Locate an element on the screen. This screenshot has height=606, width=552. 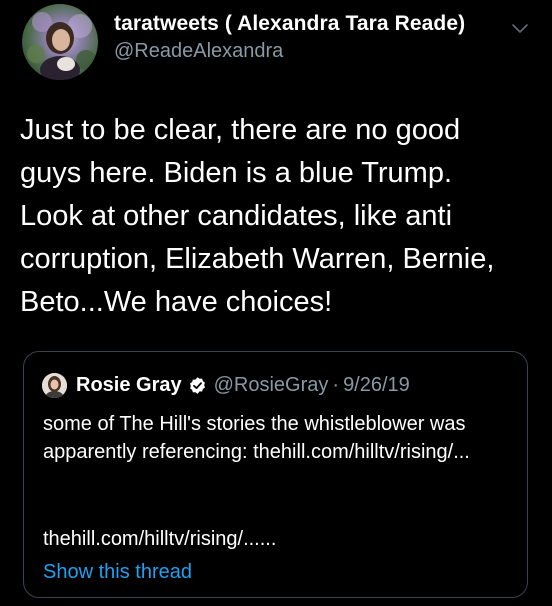
quoted-avatar-photo-icon is located at coordinates (54, 385).